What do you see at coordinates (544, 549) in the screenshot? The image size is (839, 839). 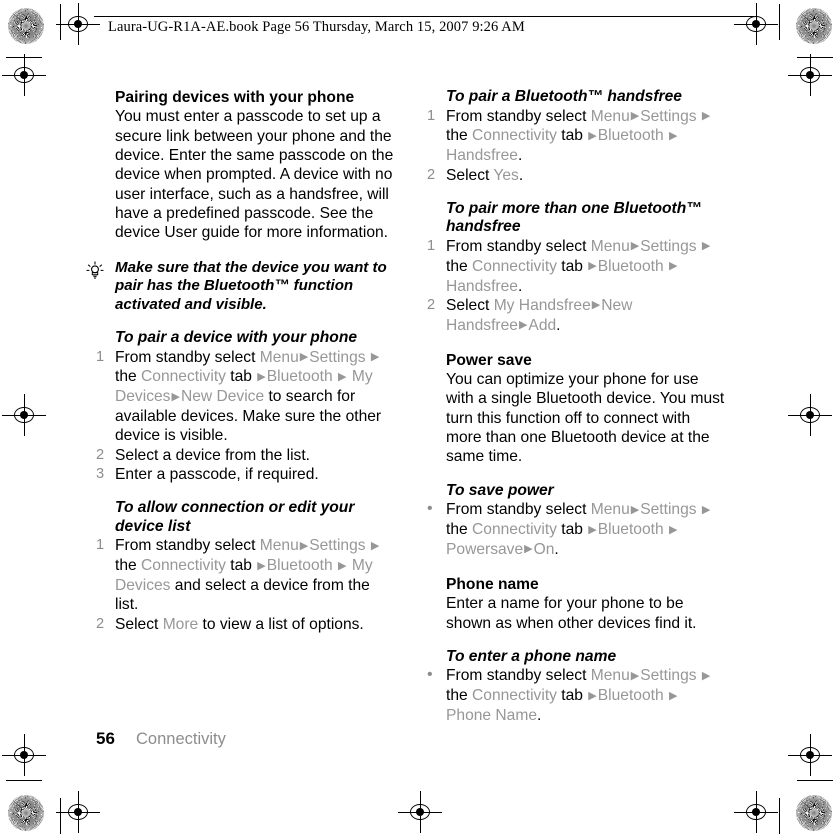 I see `ui-path-term: On` at bounding box center [544, 549].